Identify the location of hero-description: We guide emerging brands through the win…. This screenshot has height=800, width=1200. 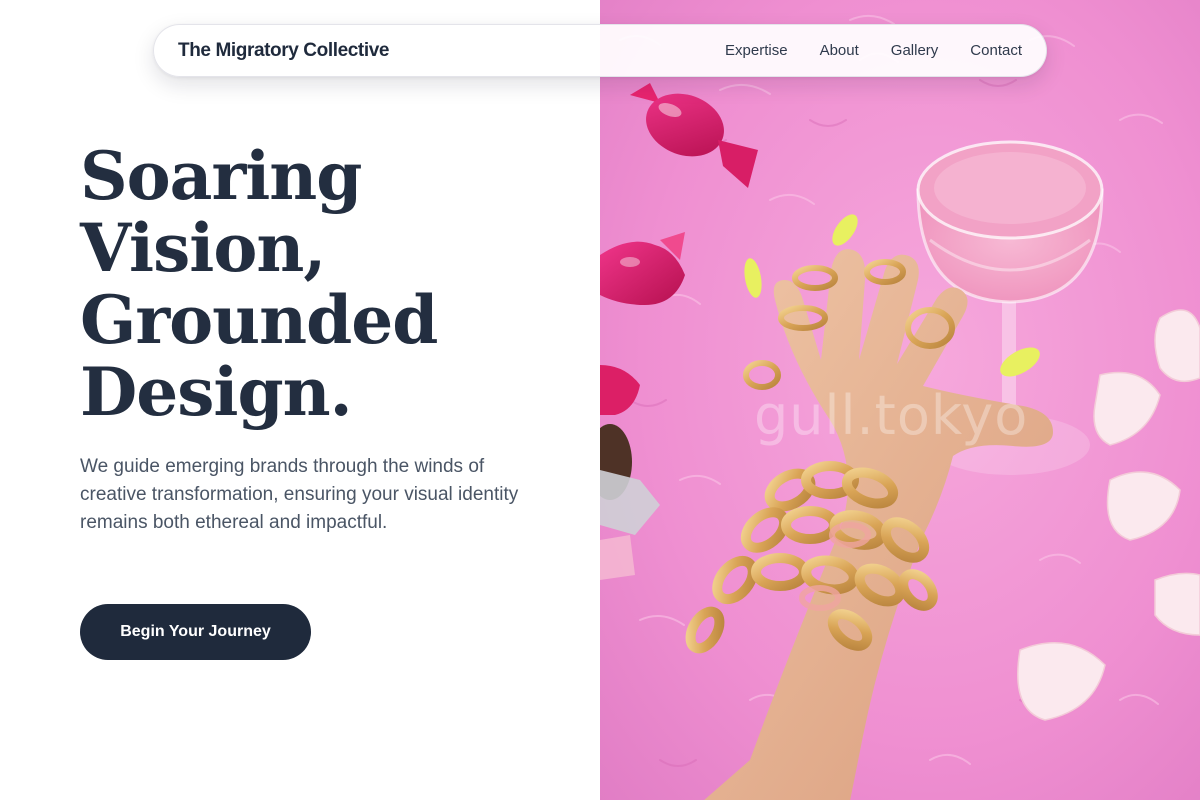
(299, 494).